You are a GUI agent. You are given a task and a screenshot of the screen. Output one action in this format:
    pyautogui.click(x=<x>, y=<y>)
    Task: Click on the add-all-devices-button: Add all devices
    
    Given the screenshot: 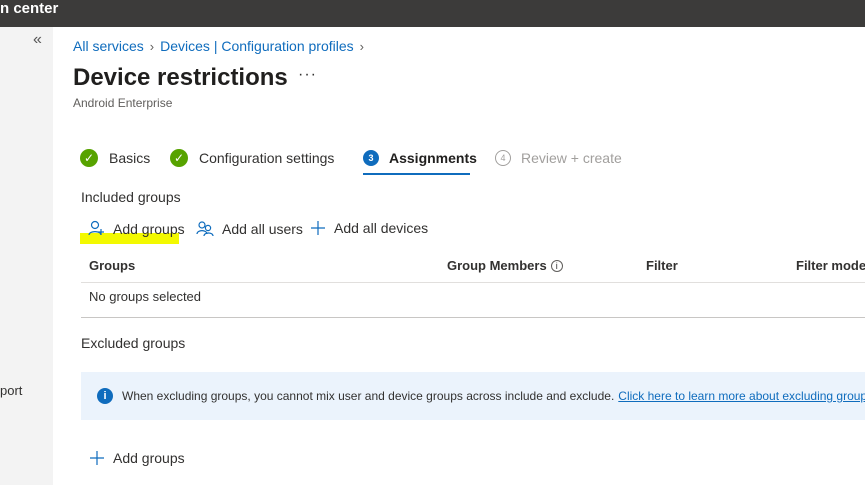 What is the action you would take?
    pyautogui.click(x=369, y=228)
    